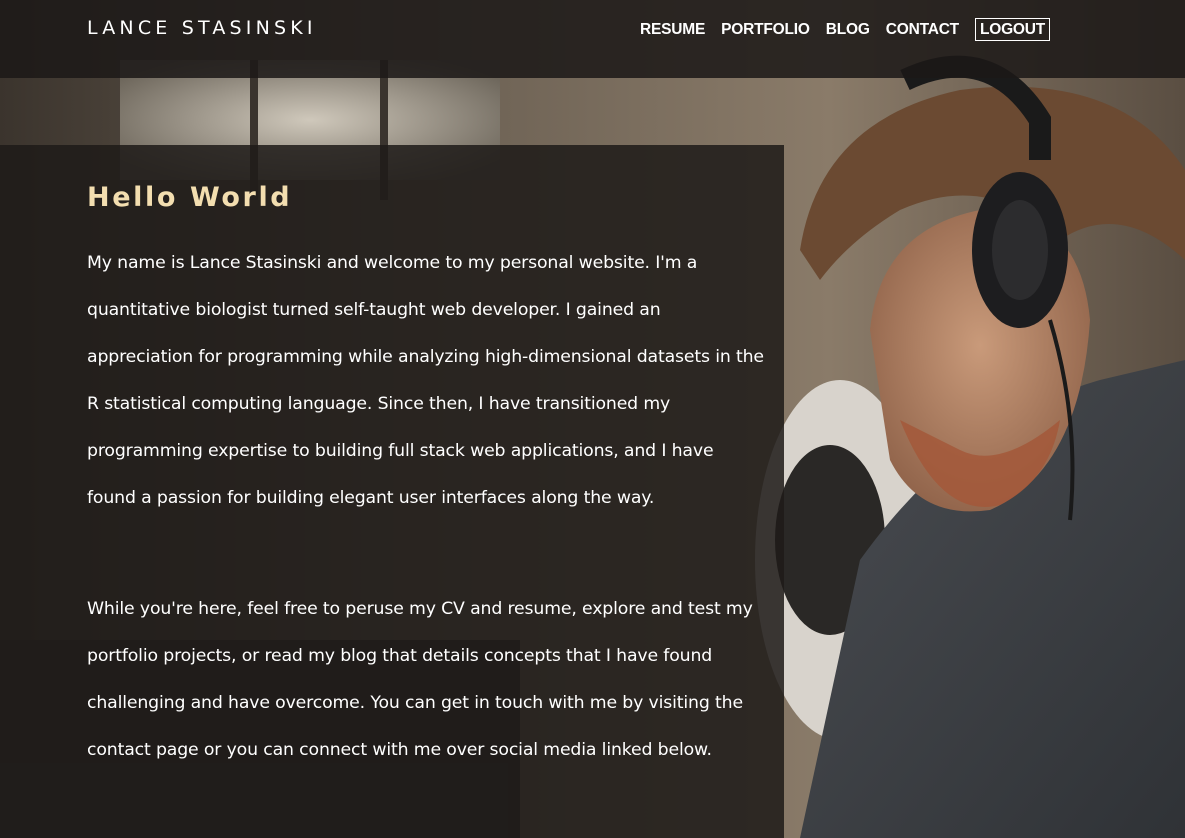  Describe the element at coordinates (1012, 29) in the screenshot. I see `logout-button: LOGOUT` at that location.